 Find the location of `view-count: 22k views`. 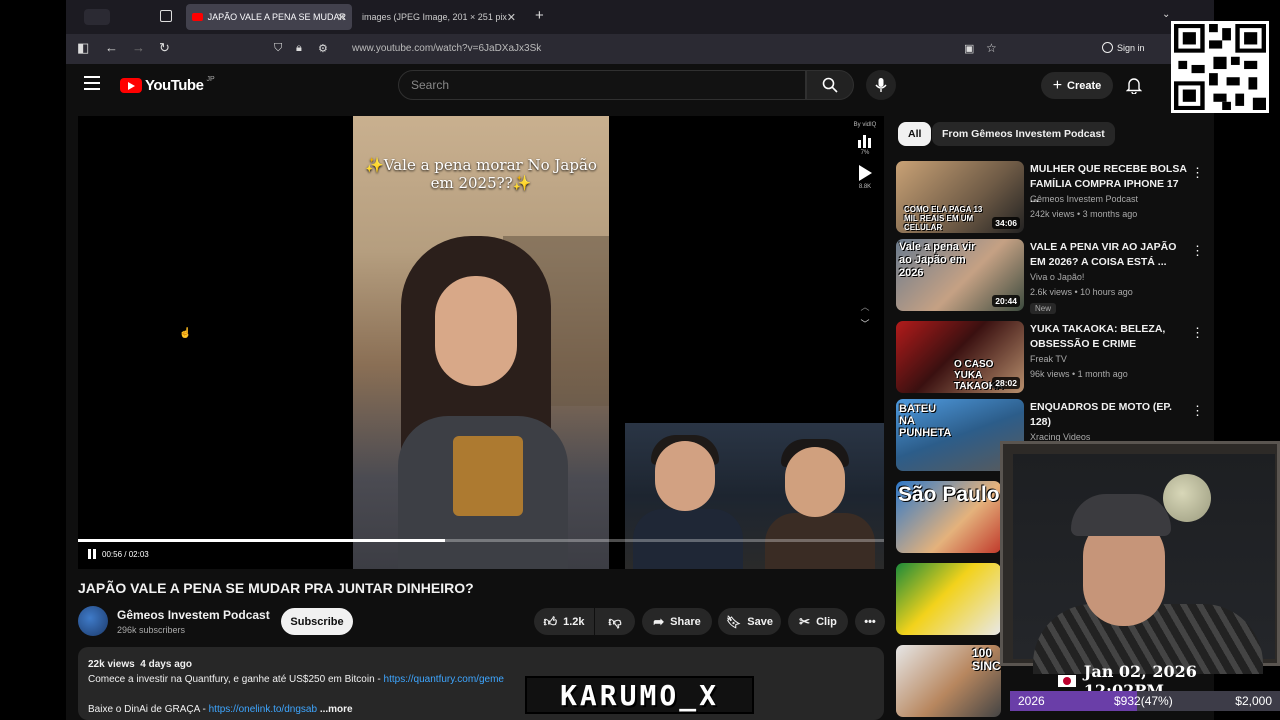

view-count: 22k views is located at coordinates (111, 664).